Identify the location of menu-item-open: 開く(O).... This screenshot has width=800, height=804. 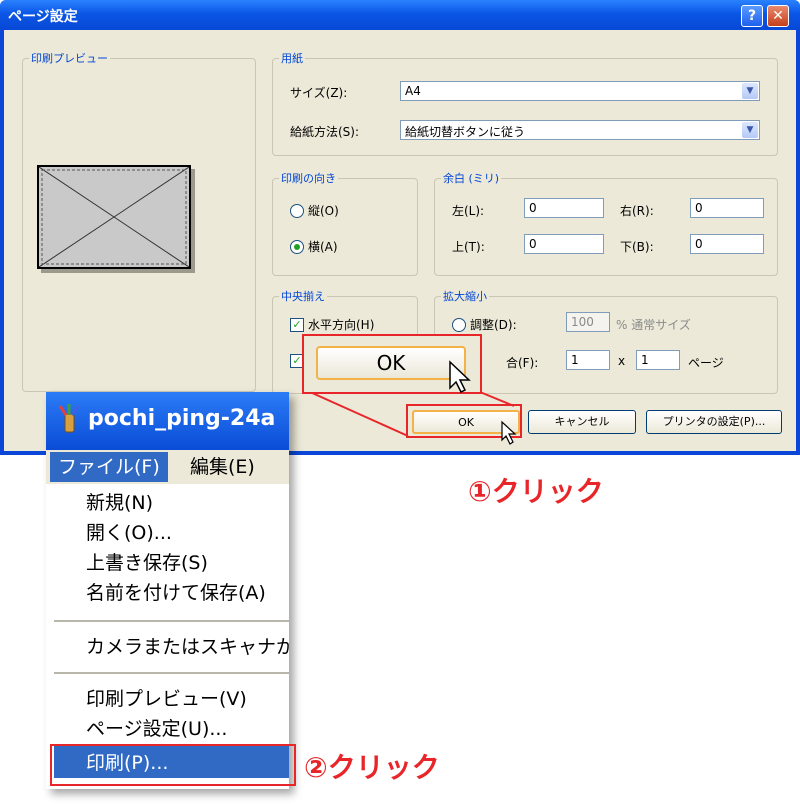
(129, 531).